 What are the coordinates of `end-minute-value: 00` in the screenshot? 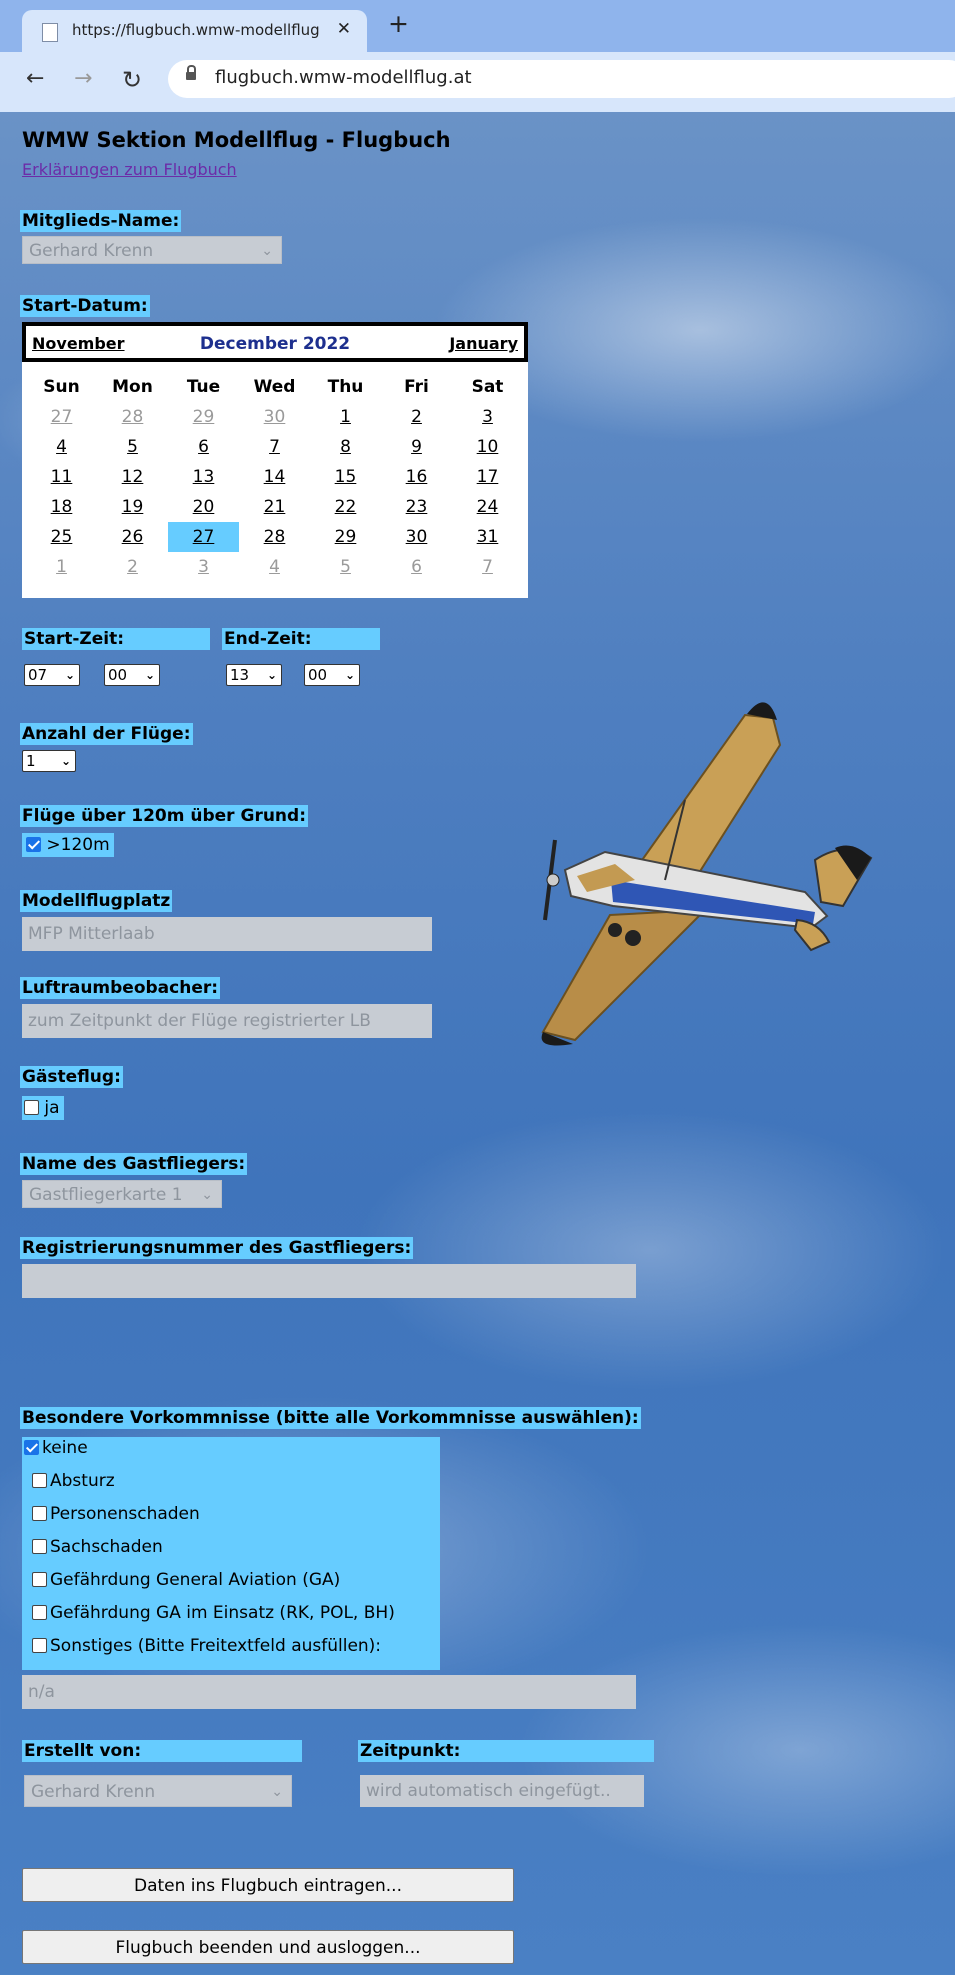 It's located at (318, 675).